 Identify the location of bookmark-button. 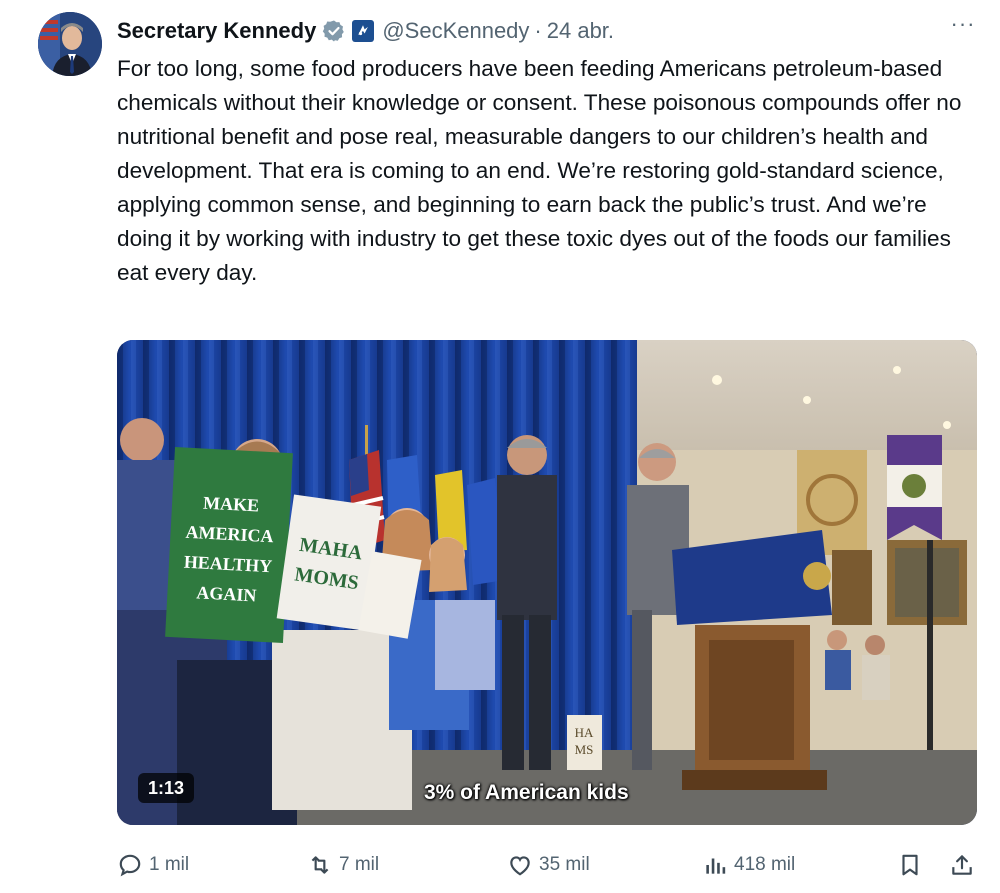
(913, 865).